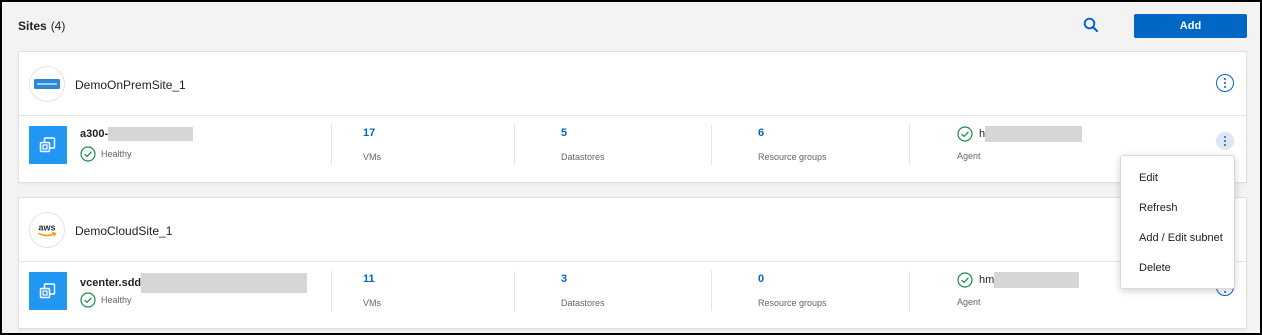 This screenshot has height=335, width=1262. What do you see at coordinates (1020, 143) in the screenshot?
I see `agent-info: h Agent` at bounding box center [1020, 143].